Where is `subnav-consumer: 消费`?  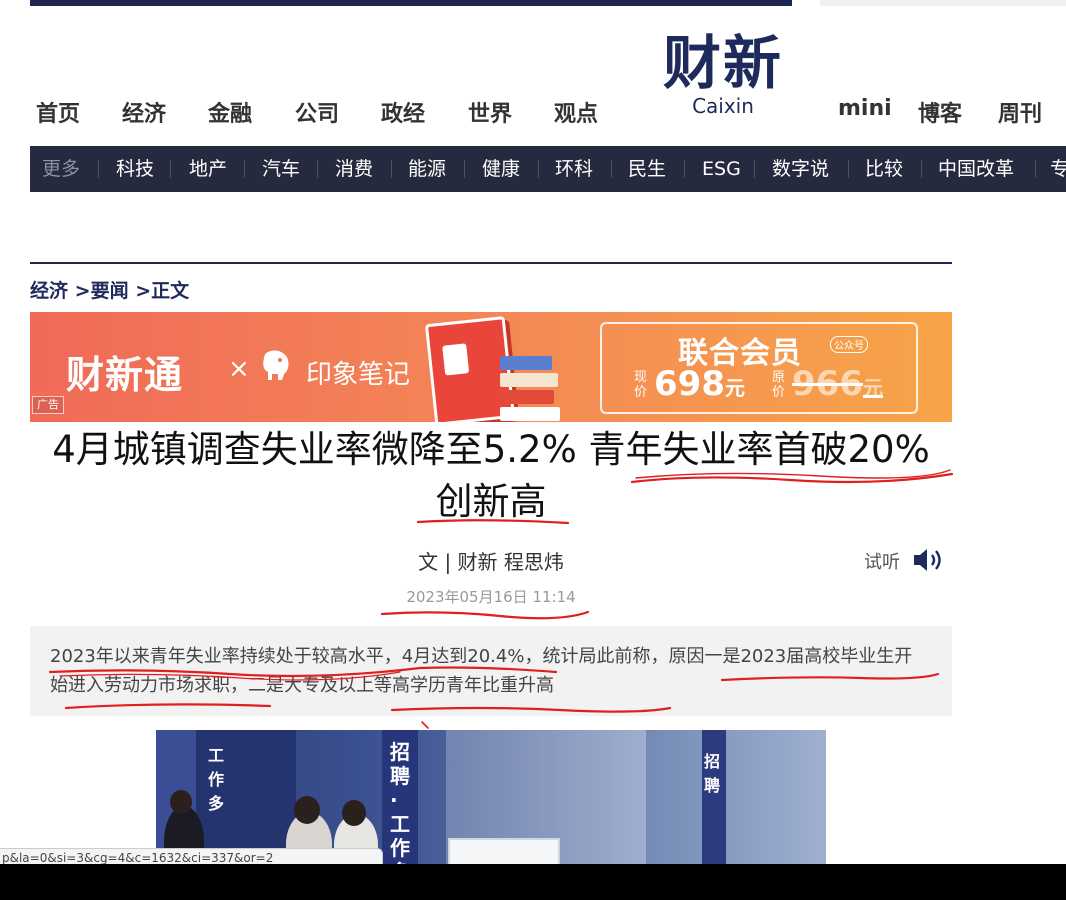
subnav-consumer: 消费 is located at coordinates (354, 169).